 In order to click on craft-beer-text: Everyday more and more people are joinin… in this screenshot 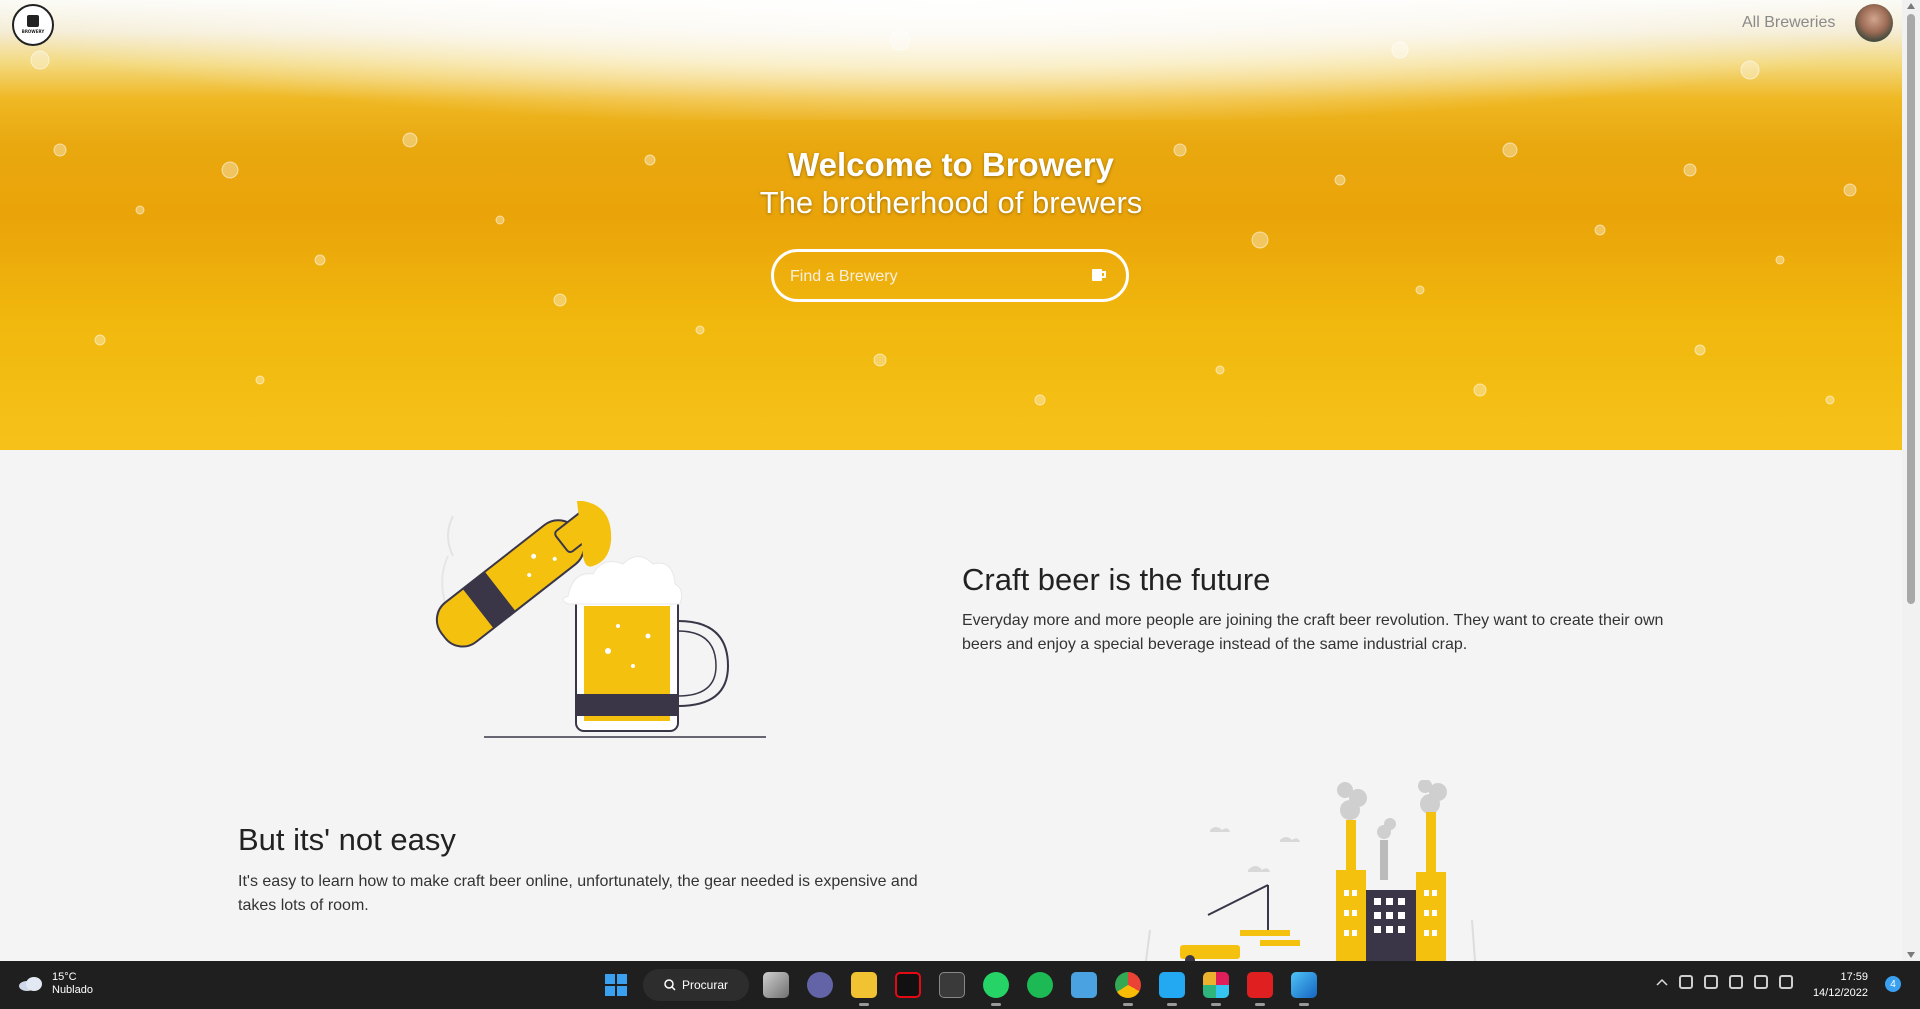, I will do `click(1313, 632)`.